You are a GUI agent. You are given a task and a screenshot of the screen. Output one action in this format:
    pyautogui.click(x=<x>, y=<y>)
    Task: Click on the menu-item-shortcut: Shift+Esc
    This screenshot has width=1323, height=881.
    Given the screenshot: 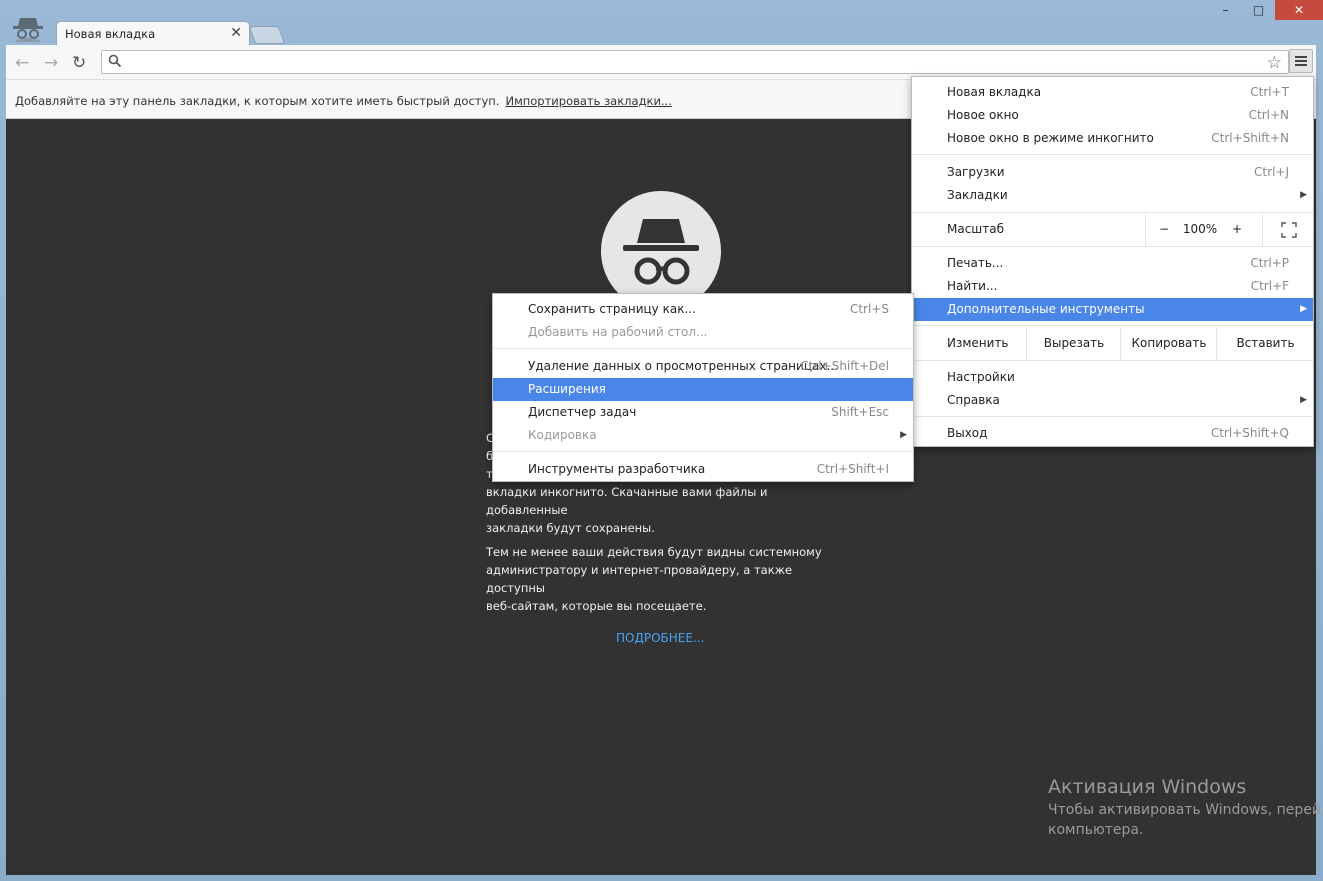 What is the action you would take?
    pyautogui.click(x=860, y=412)
    